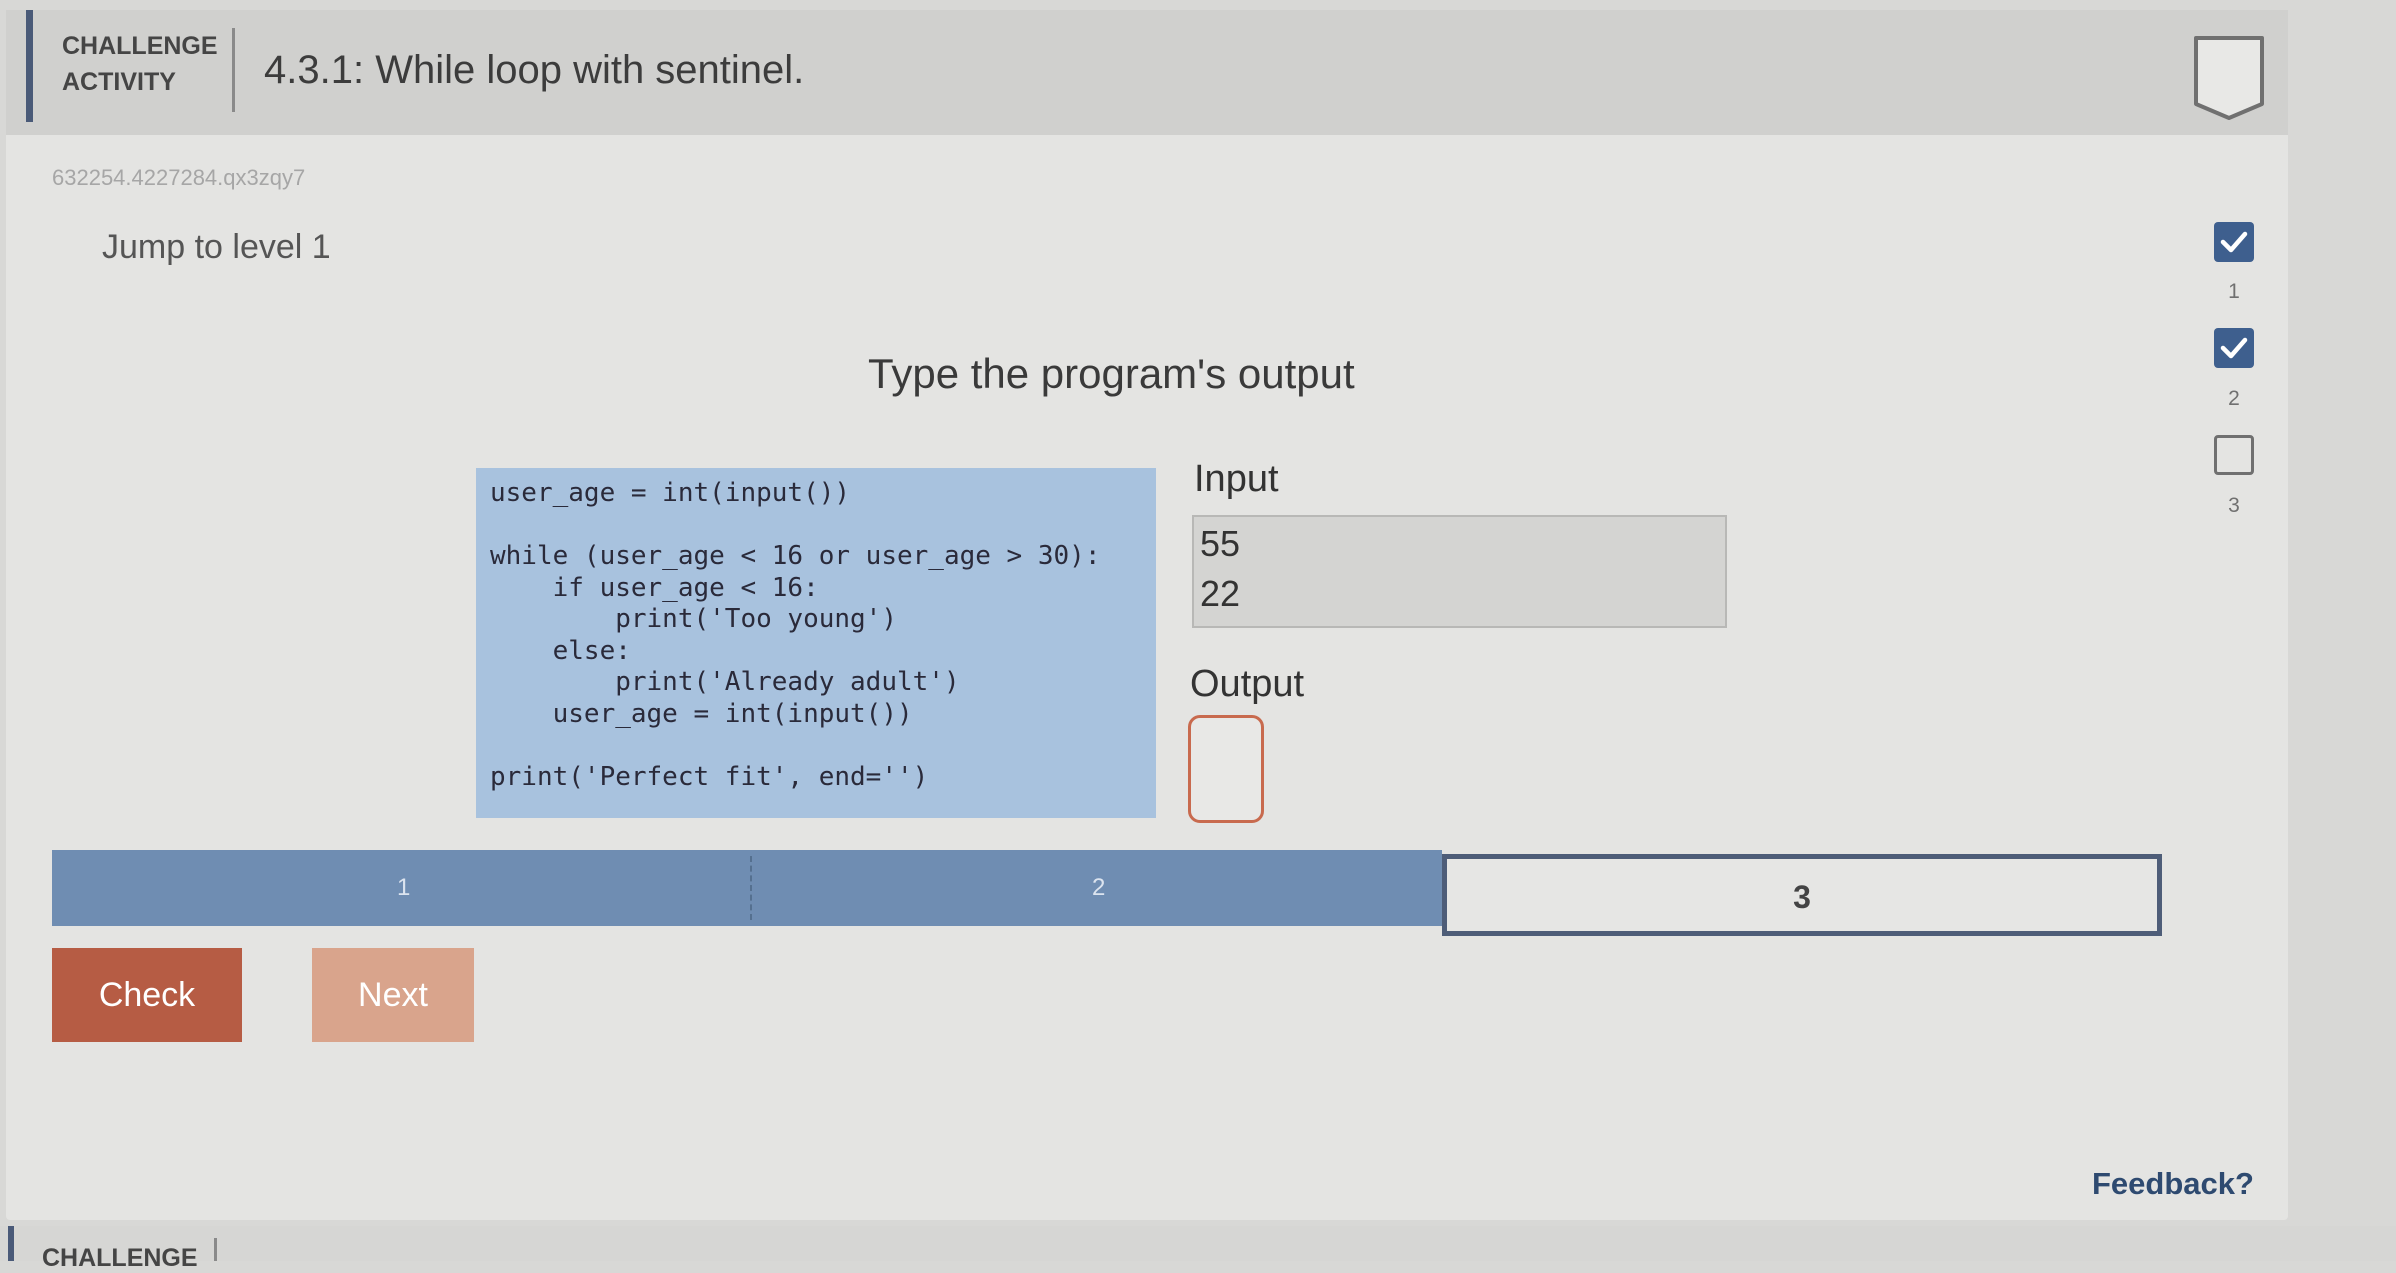 Image resolution: width=2396 pixels, height=1273 pixels. I want to click on check-button: Check, so click(147, 995).